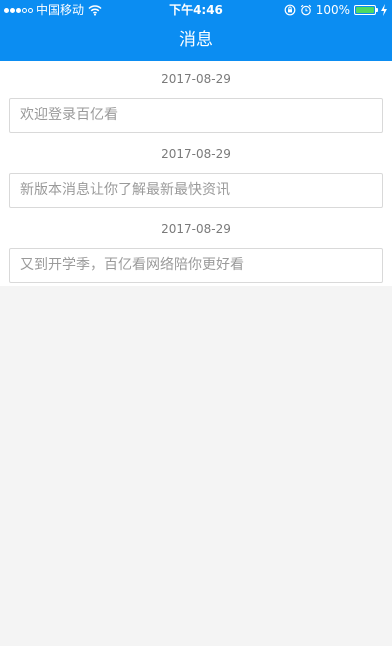 The image size is (392, 646). I want to click on page-title: 消息, so click(196, 40).